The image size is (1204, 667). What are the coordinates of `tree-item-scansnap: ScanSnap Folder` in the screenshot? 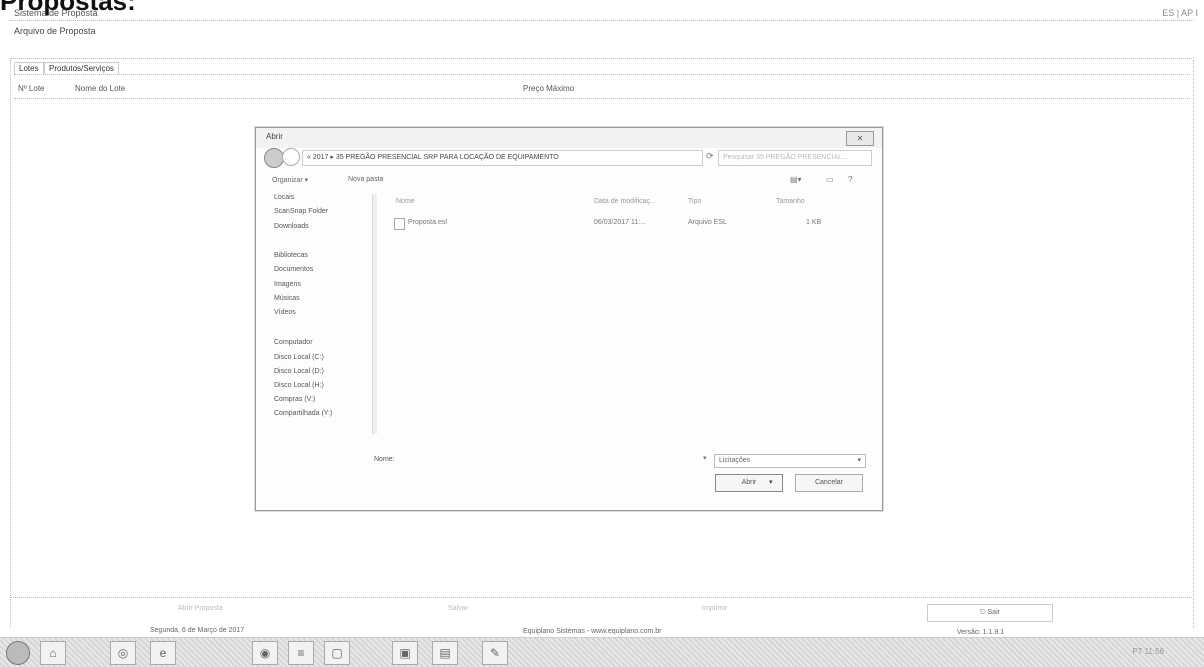 It's located at (301, 211).